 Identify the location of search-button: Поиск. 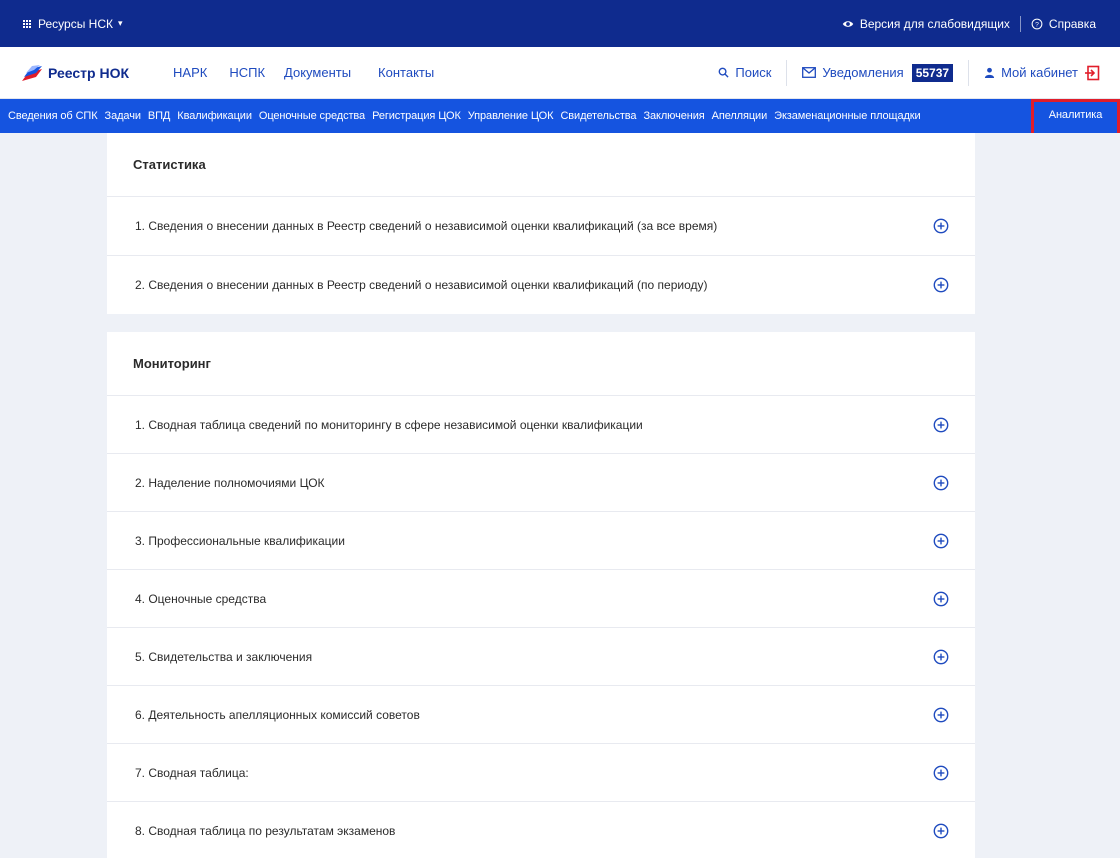
(744, 72).